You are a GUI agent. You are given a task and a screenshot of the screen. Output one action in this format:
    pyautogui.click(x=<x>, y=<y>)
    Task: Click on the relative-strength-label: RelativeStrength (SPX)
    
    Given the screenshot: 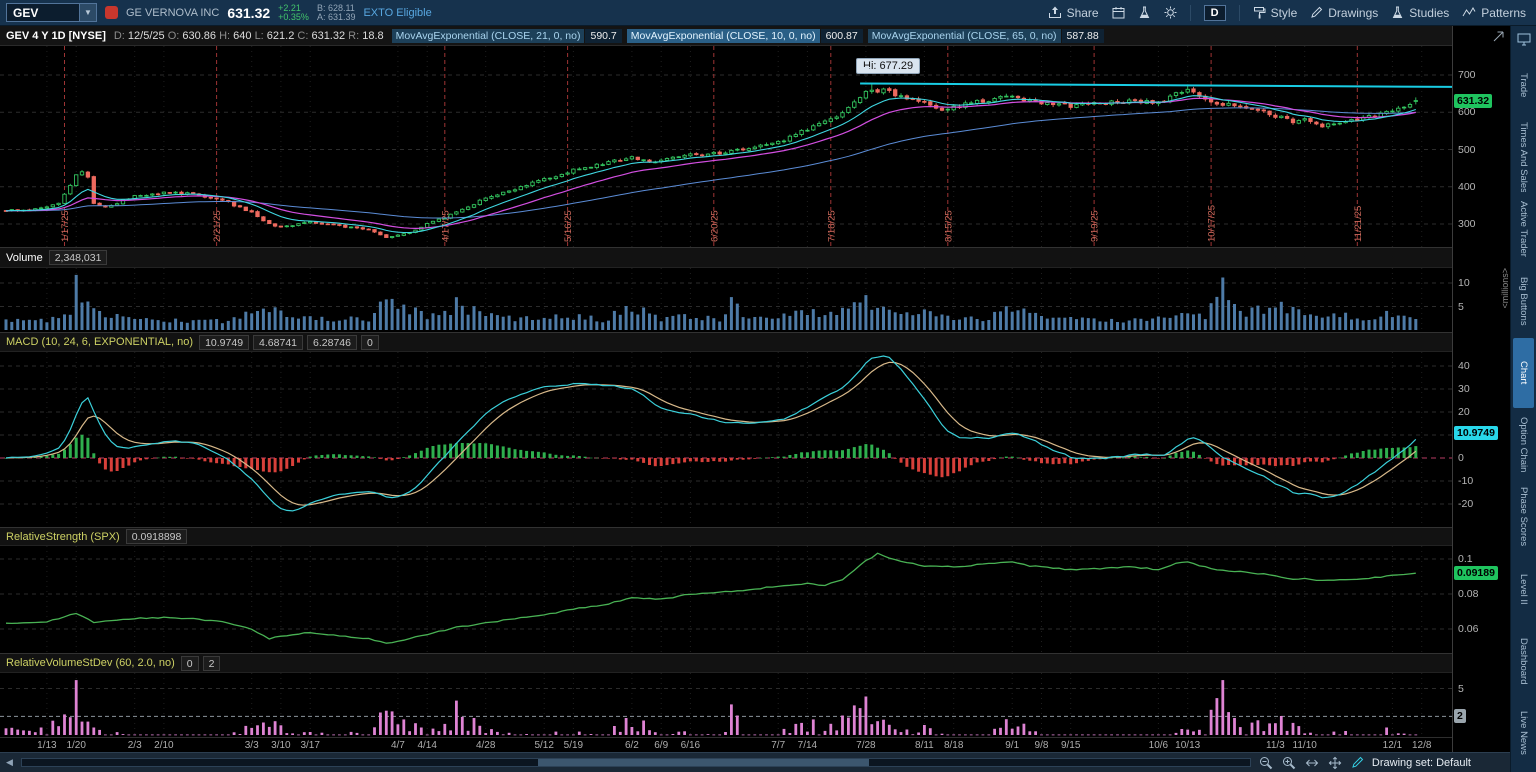 What is the action you would take?
    pyautogui.click(x=63, y=537)
    